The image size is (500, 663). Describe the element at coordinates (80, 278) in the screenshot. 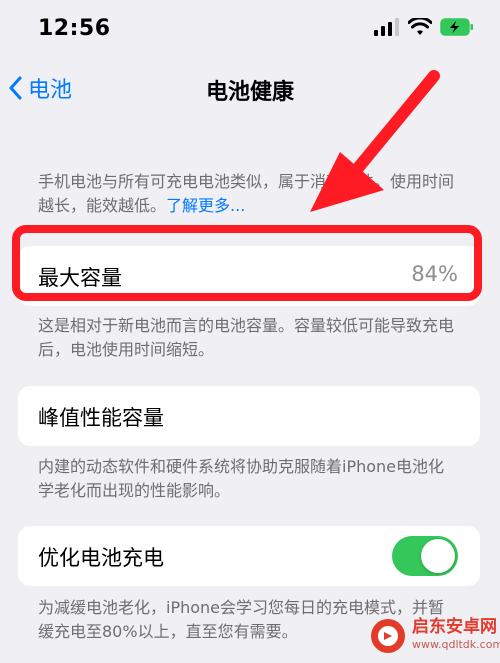

I see `max-capacity-label: 最大容量` at that location.